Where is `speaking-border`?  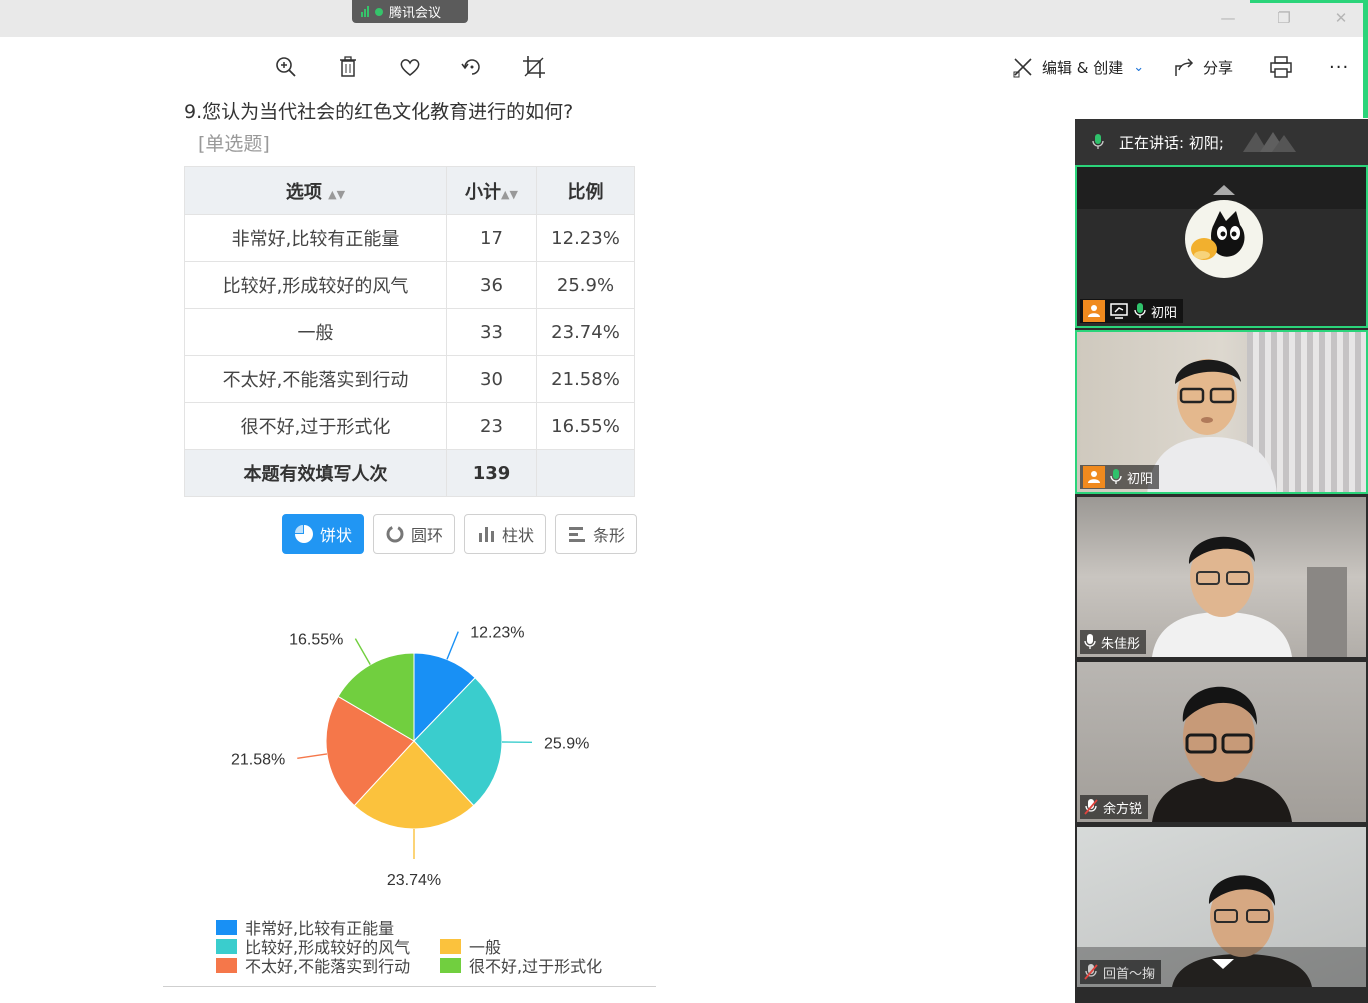 speaking-border is located at coordinates (1309, 1).